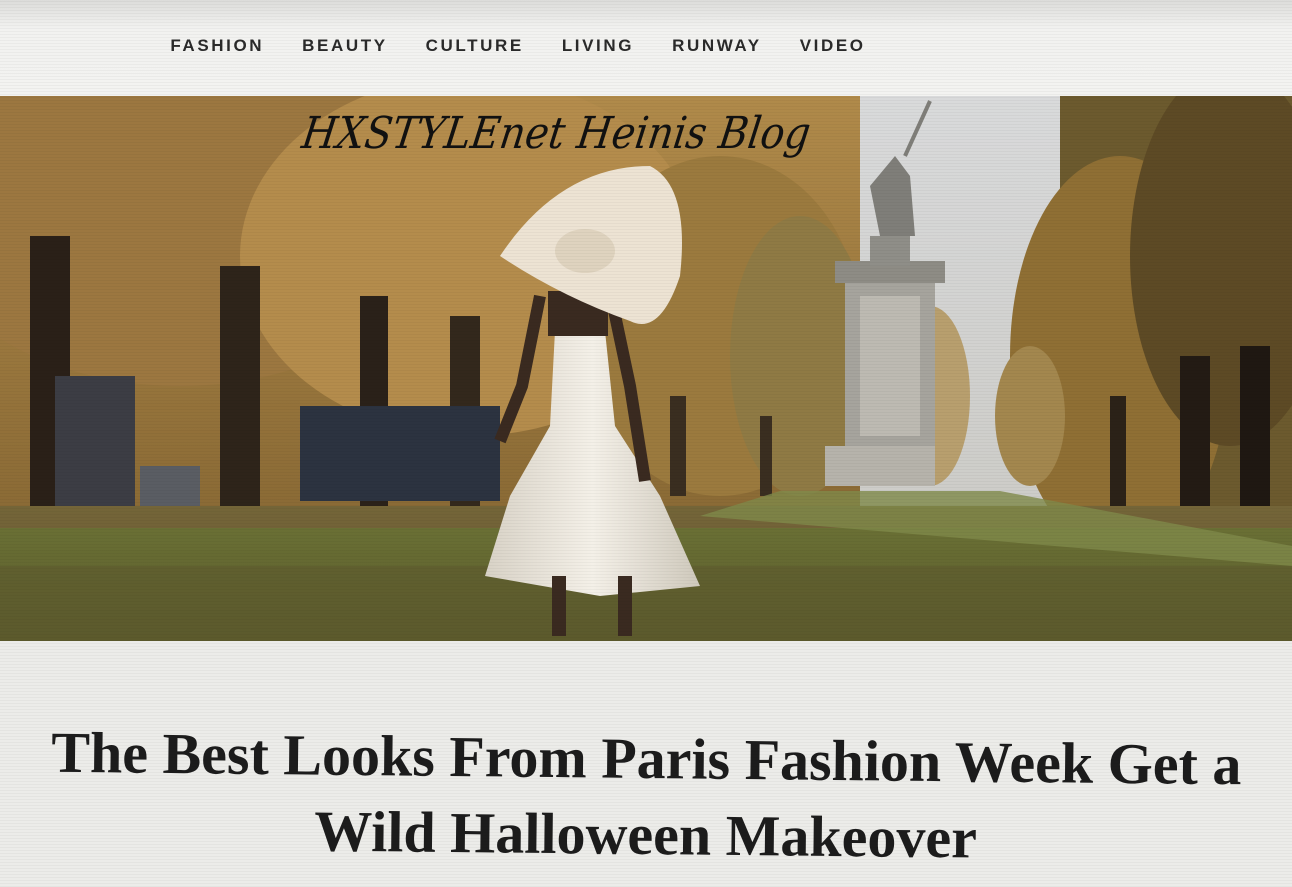 The image size is (1292, 887). What do you see at coordinates (556, 133) in the screenshot?
I see `blog-watermark: HXSTYLEnet Heinis Blog` at bounding box center [556, 133].